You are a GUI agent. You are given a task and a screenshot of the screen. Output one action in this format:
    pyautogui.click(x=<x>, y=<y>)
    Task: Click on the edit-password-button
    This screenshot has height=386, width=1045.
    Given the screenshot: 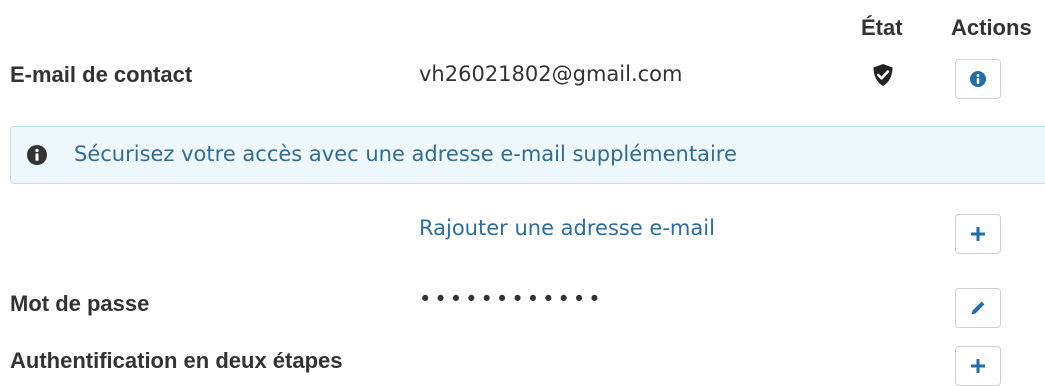 What is the action you would take?
    pyautogui.click(x=978, y=308)
    